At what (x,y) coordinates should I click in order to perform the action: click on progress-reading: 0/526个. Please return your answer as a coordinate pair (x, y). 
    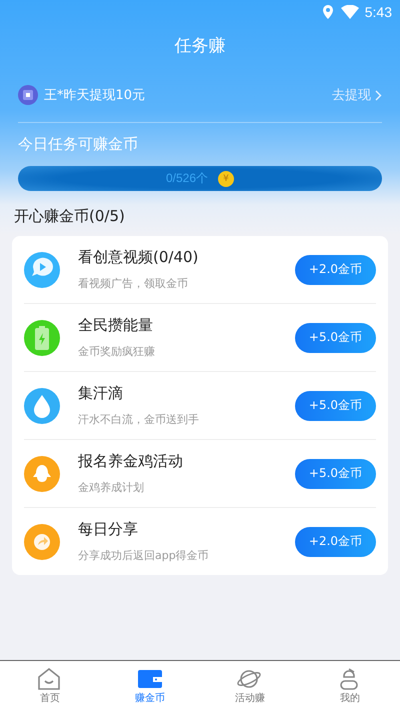
    Looking at the image, I should click on (187, 178).